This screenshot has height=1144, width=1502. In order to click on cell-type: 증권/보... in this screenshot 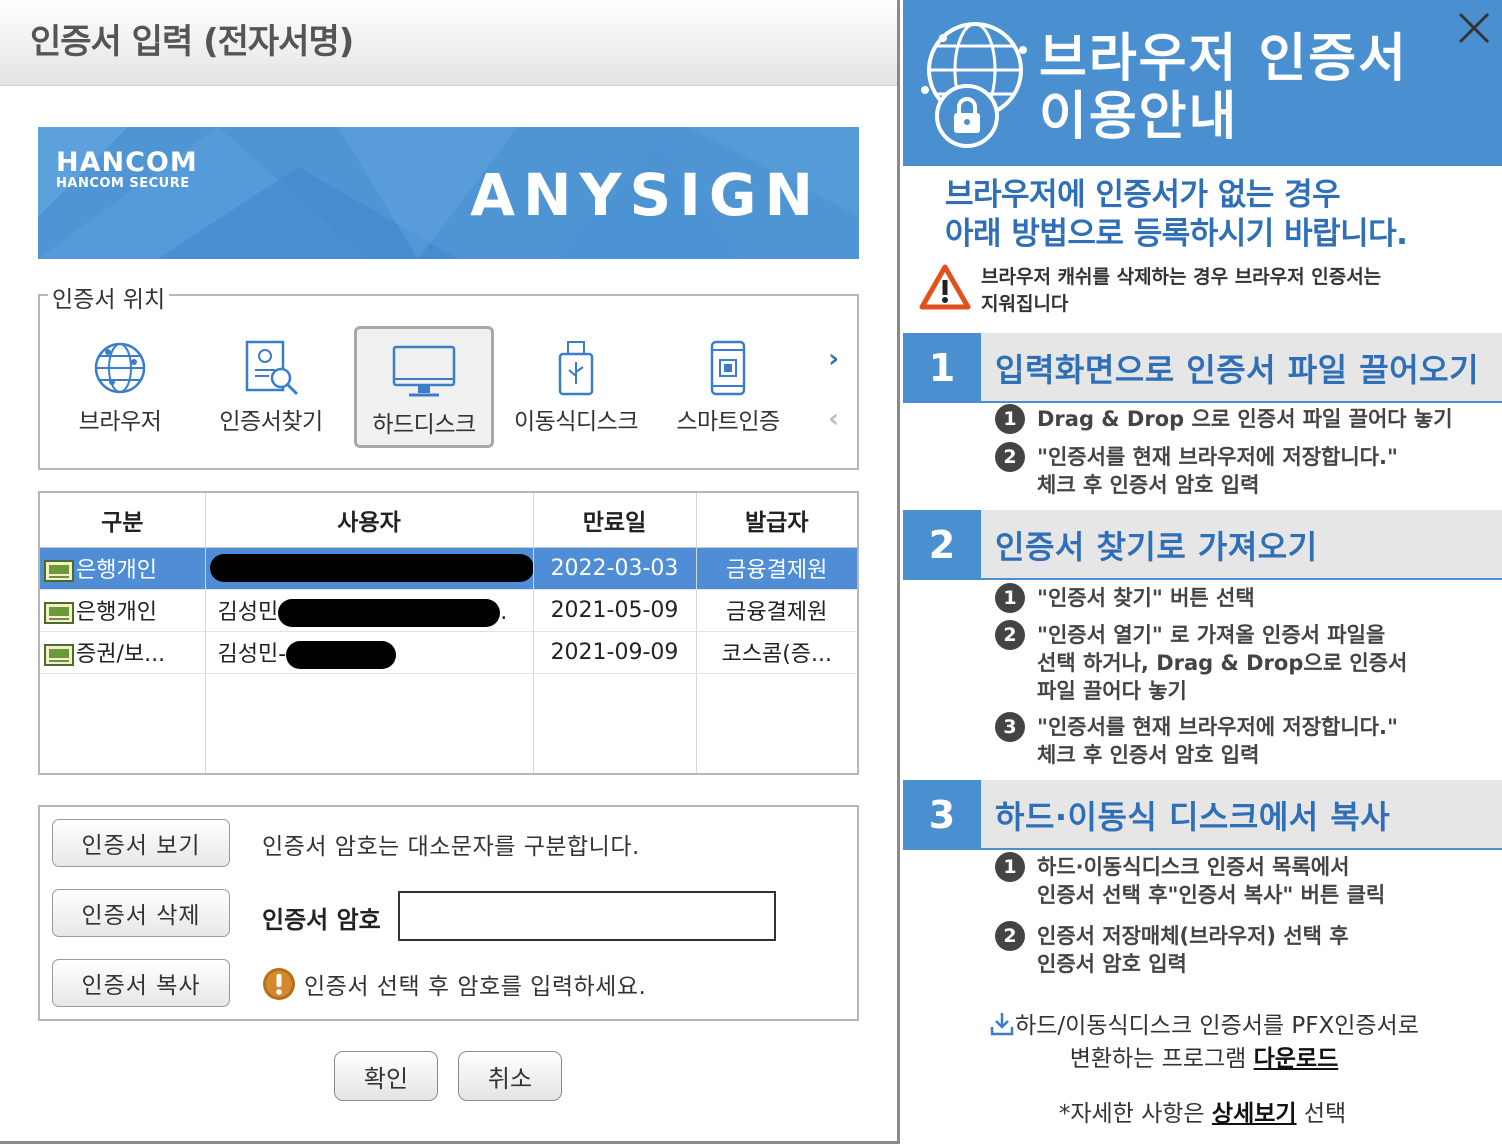, I will do `click(123, 652)`.